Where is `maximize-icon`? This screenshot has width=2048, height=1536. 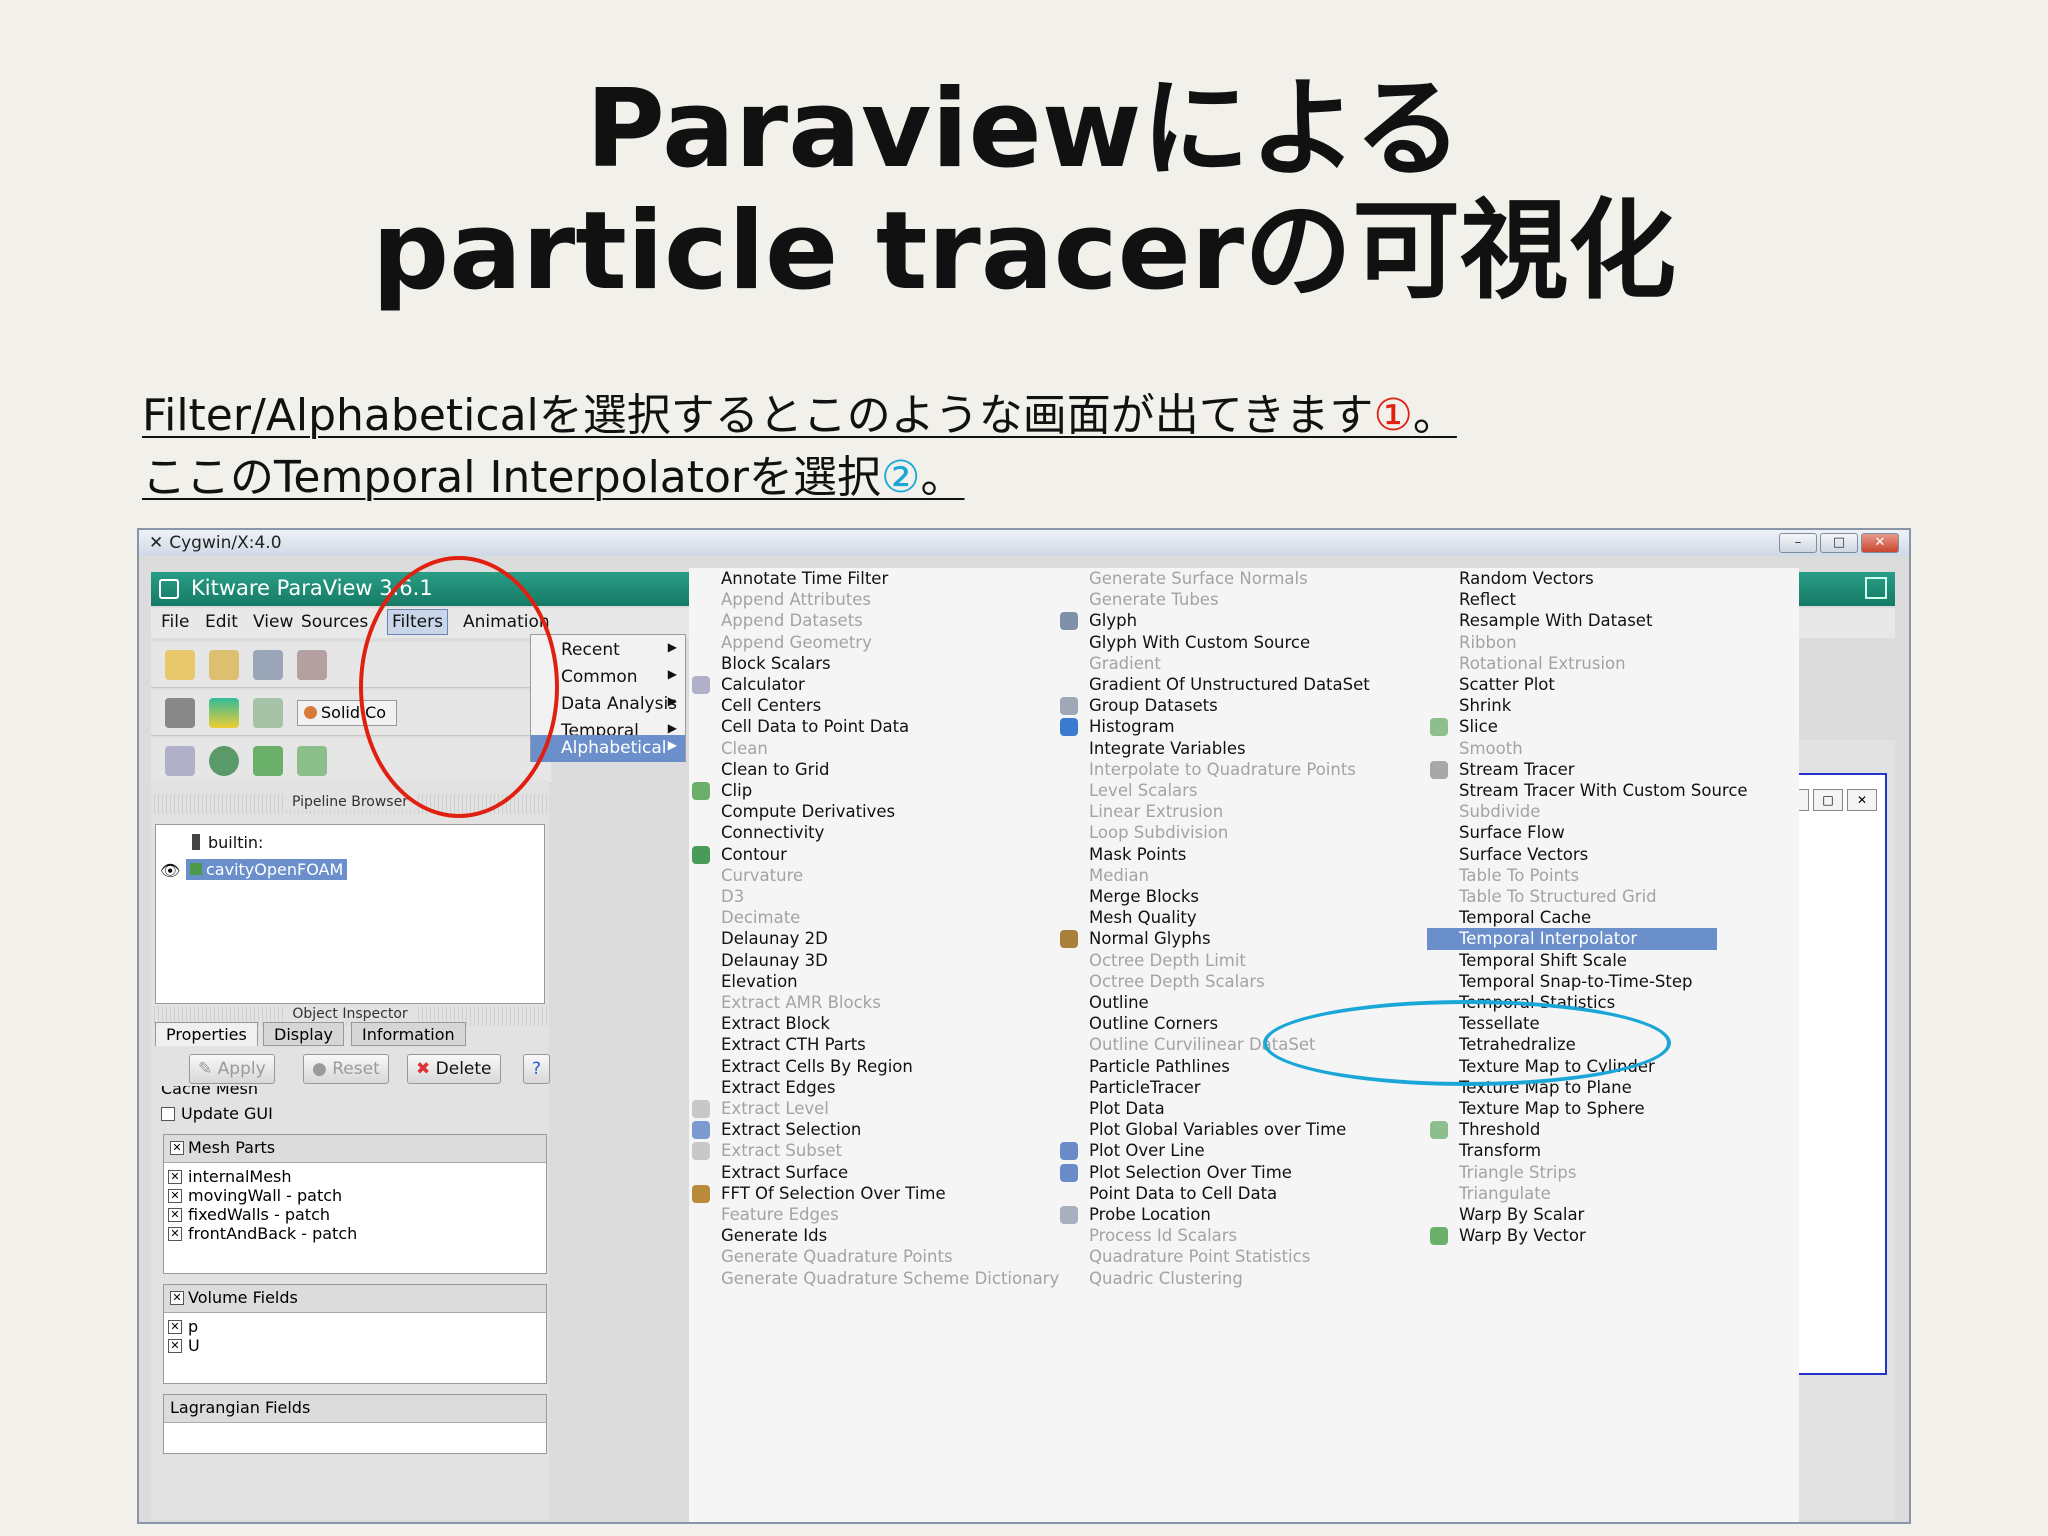 maximize-icon is located at coordinates (1876, 588).